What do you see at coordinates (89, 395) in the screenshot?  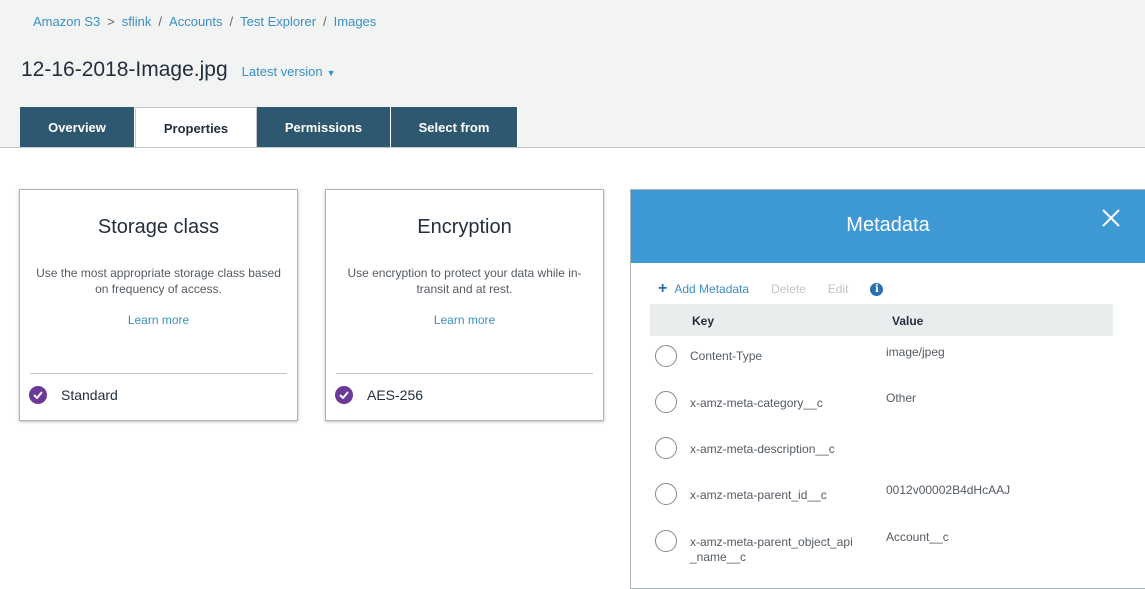 I see `storage-class-value: Standard` at bounding box center [89, 395].